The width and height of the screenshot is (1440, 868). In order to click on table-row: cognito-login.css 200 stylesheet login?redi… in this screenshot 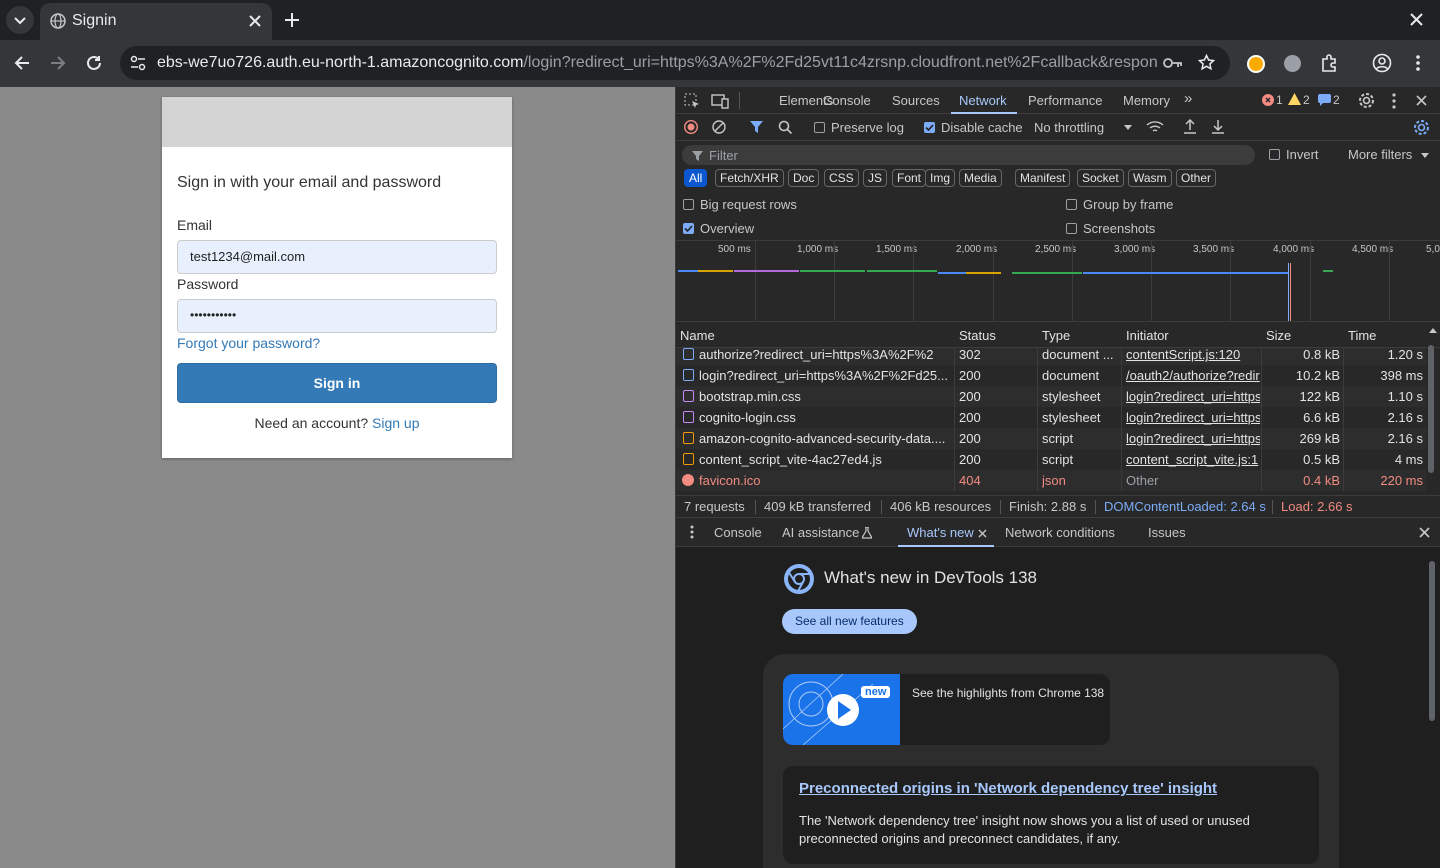, I will do `click(1051, 417)`.